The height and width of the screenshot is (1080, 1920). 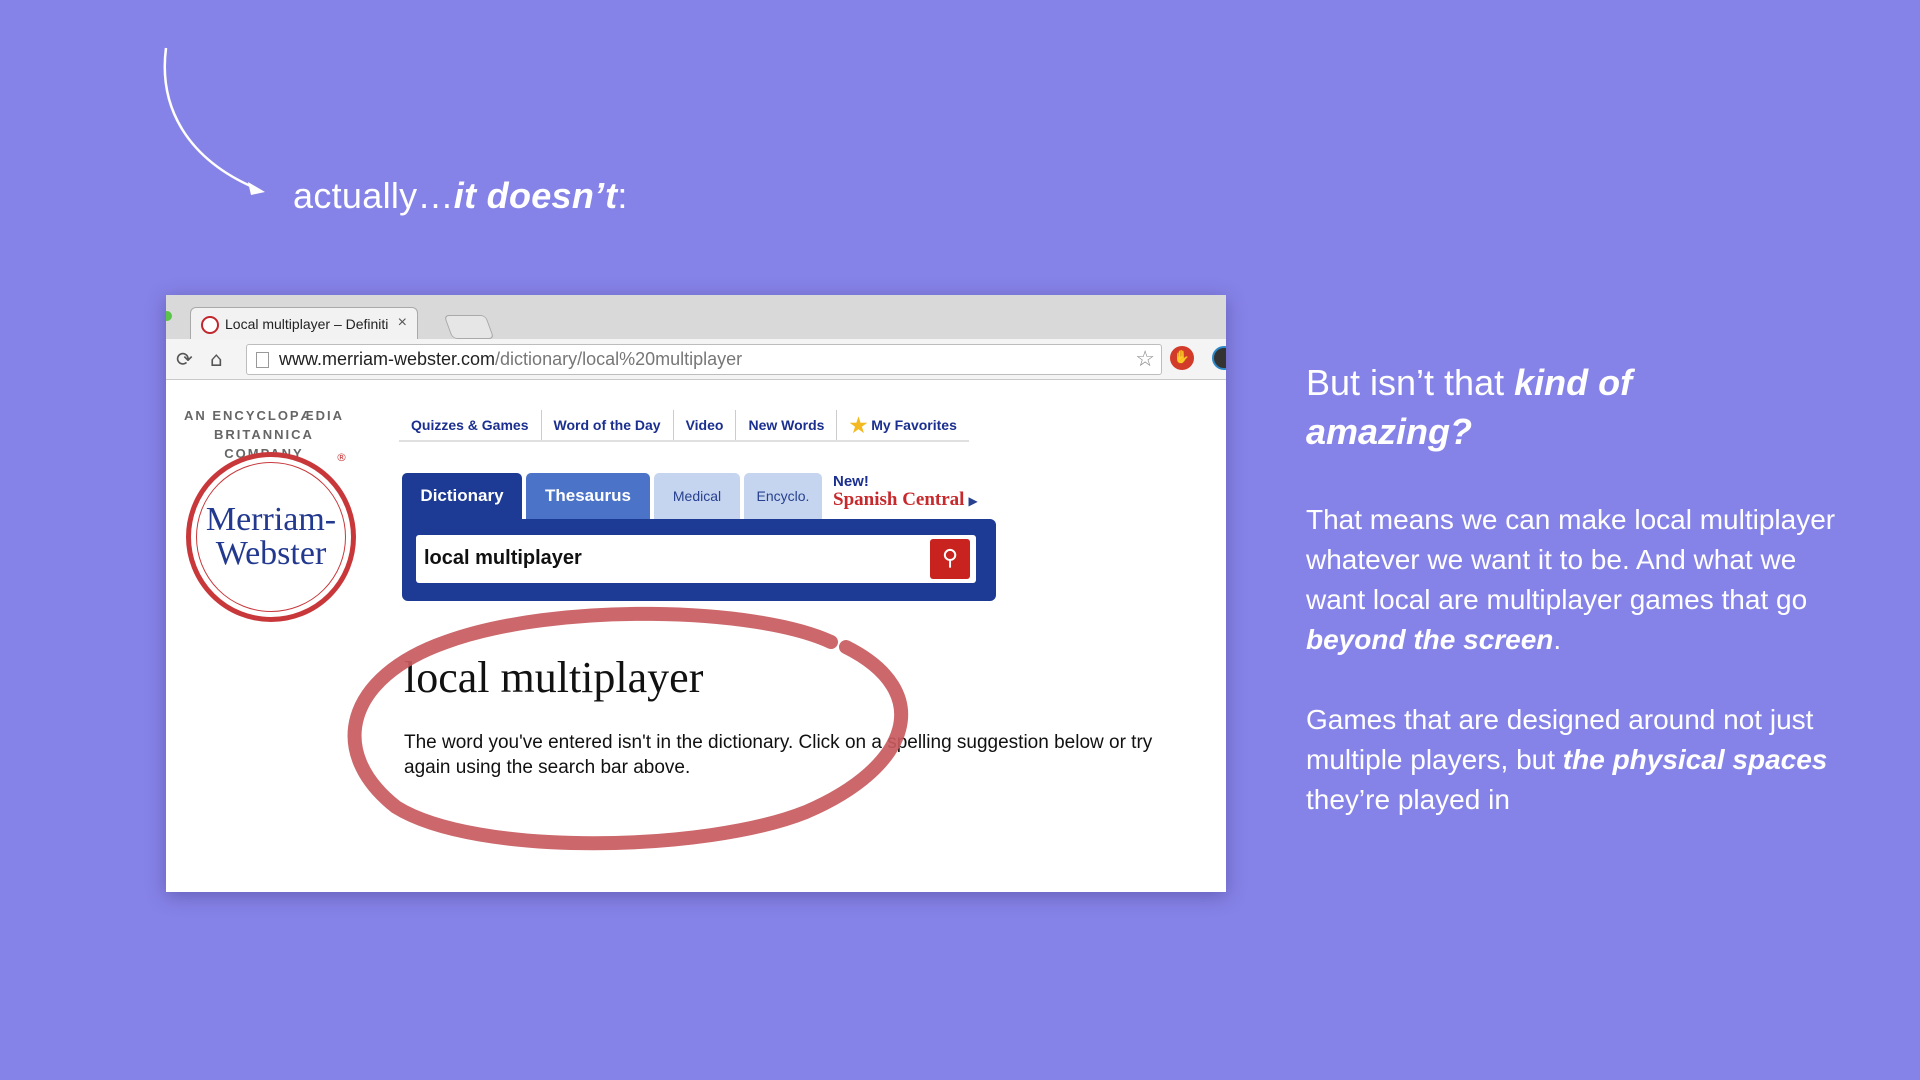 What do you see at coordinates (470, 425) in the screenshot?
I see `nav-quizzes-games: Quizzes & Games` at bounding box center [470, 425].